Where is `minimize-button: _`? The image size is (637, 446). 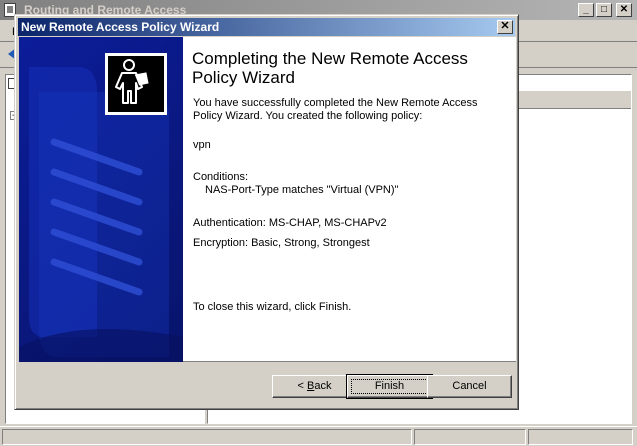
minimize-button: _ is located at coordinates (586, 10).